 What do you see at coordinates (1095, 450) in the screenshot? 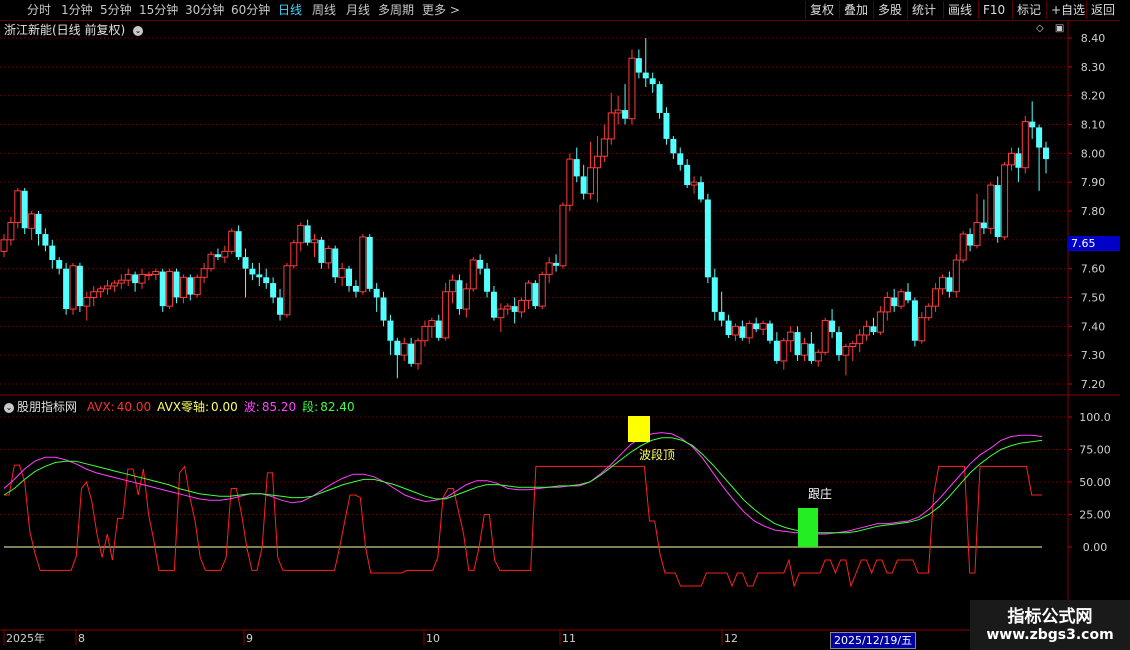
I see `indicator-tick-label: 75.00` at bounding box center [1095, 450].